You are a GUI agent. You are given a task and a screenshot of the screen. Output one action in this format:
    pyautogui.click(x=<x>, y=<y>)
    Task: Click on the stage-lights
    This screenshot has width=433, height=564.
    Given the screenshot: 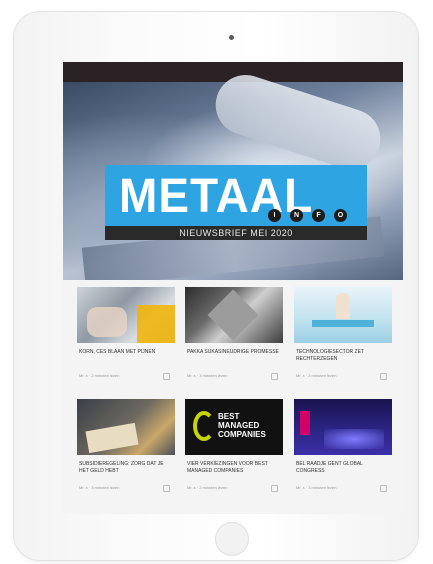 What is the action you would take?
    pyautogui.click(x=354, y=439)
    